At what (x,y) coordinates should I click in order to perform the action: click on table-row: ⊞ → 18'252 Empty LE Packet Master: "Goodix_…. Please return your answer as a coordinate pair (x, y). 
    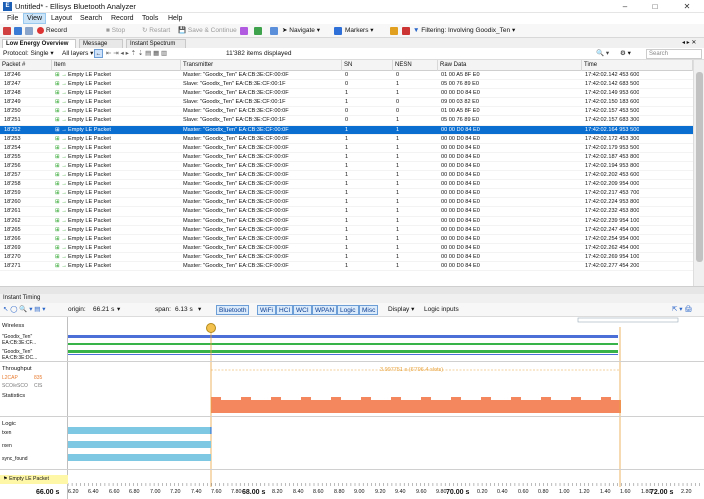
    Looking at the image, I should click on (346, 130).